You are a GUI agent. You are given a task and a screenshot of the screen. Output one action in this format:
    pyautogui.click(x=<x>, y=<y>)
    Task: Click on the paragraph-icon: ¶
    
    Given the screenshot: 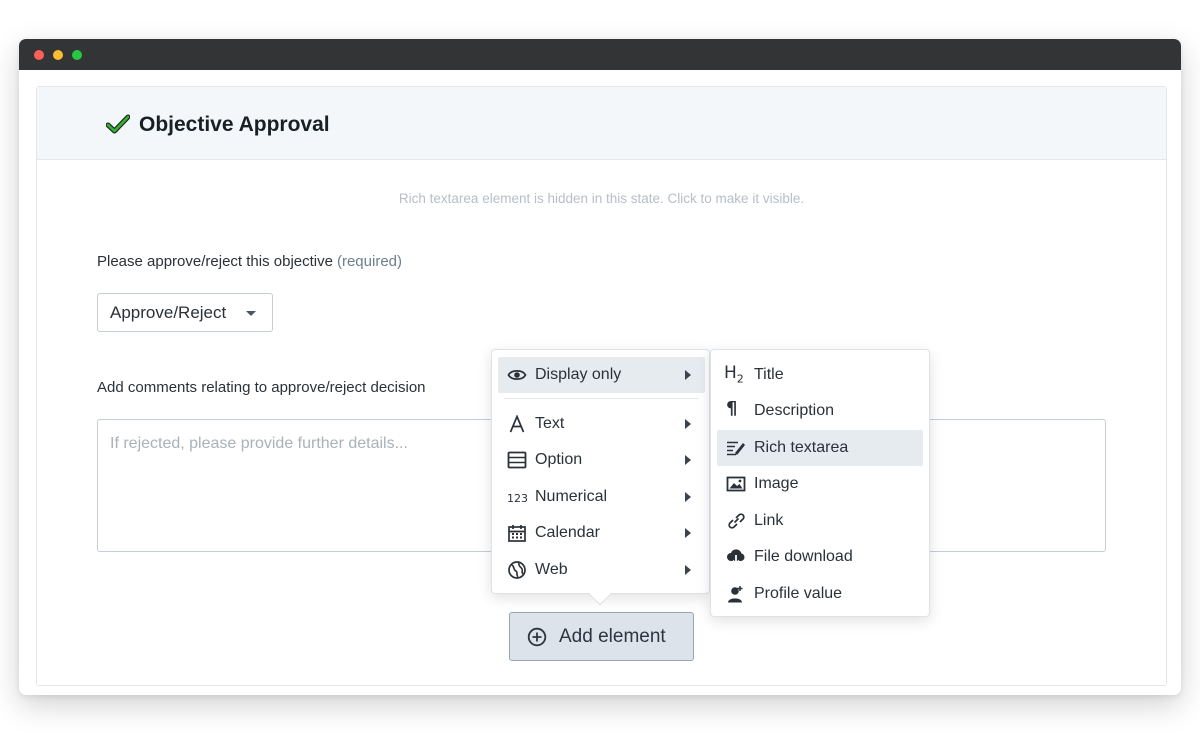 What is the action you would take?
    pyautogui.click(x=732, y=408)
    